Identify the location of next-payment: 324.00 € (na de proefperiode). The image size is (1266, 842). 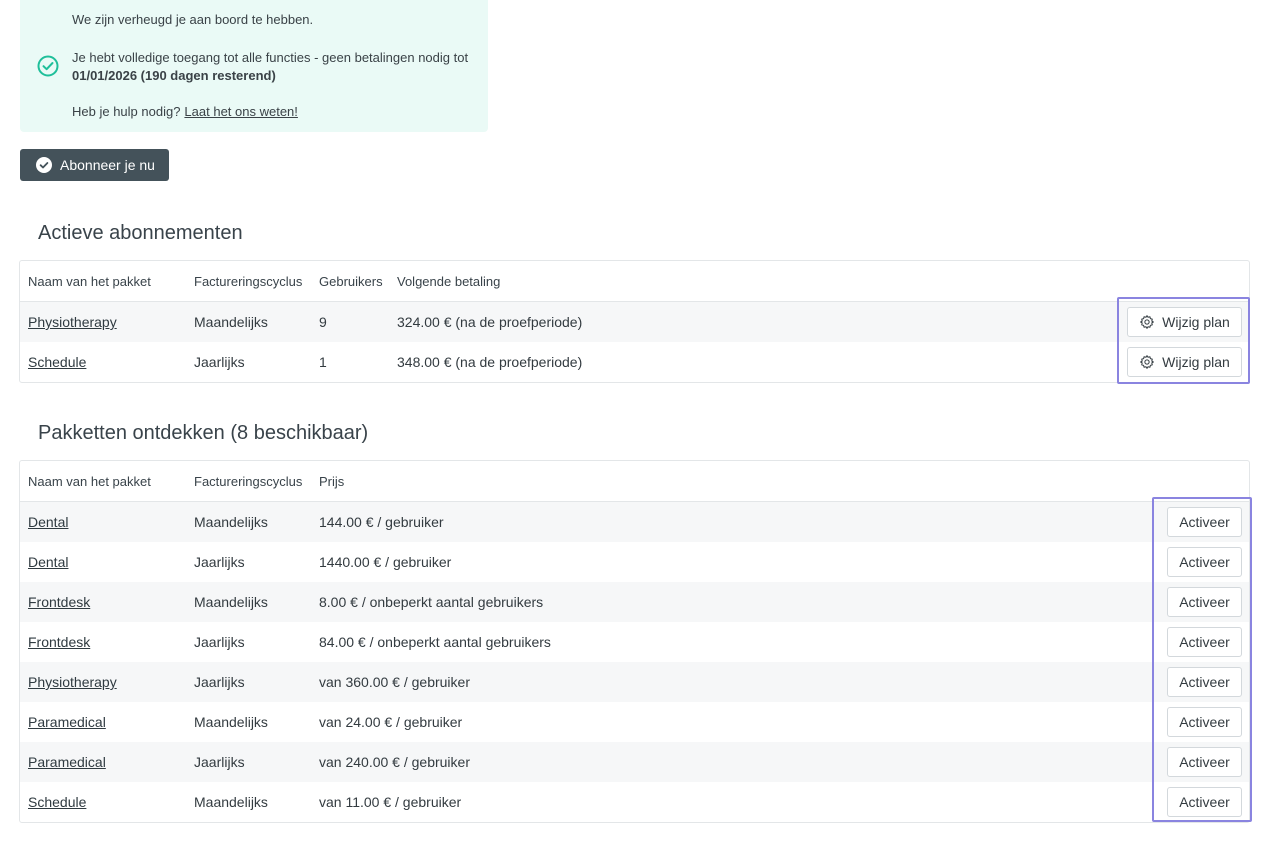
(490, 322).